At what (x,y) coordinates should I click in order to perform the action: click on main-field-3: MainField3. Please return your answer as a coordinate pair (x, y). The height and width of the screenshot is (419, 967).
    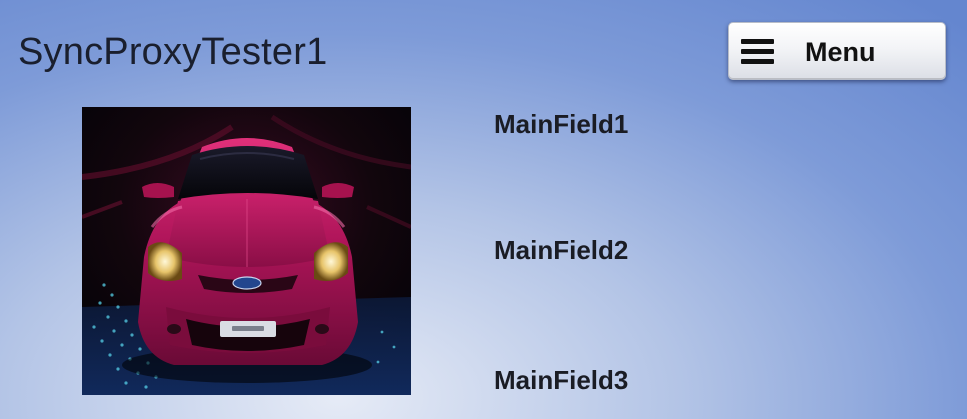
    Looking at the image, I should click on (561, 380).